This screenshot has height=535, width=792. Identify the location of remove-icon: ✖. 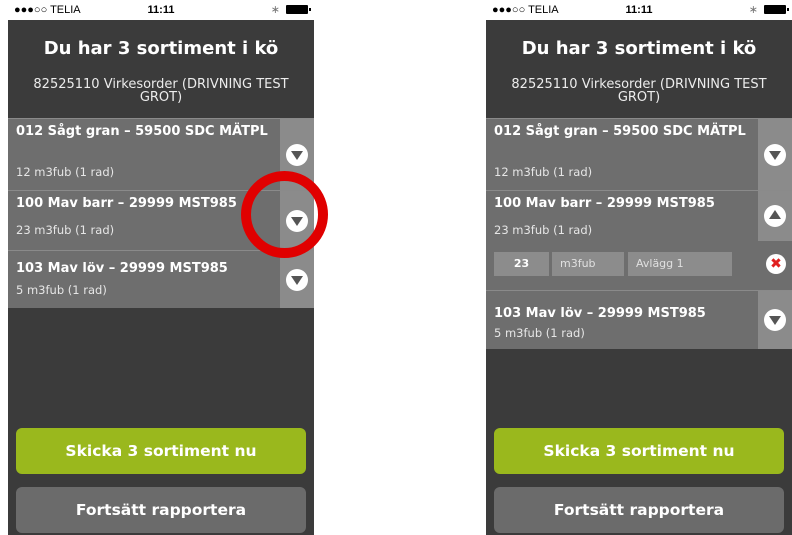
(776, 264).